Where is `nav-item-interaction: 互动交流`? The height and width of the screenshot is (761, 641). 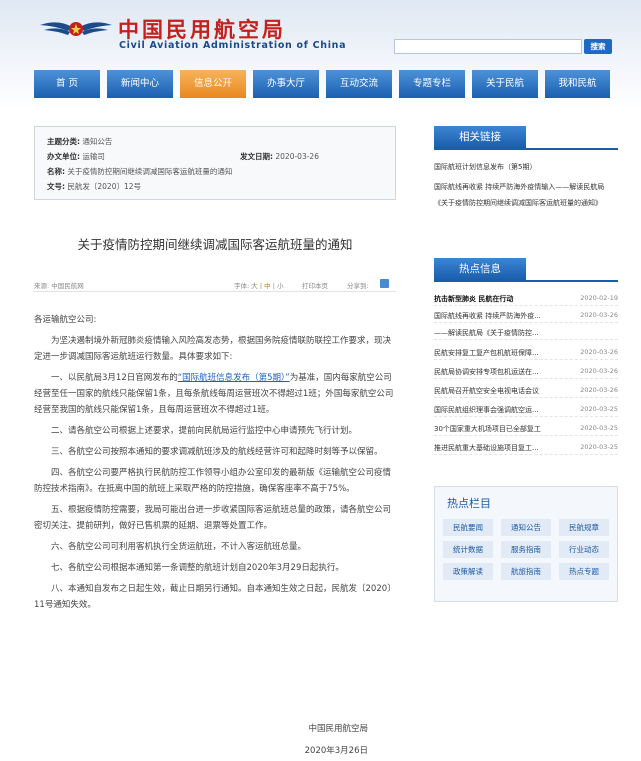
nav-item-interaction: 互动交流 is located at coordinates (359, 84).